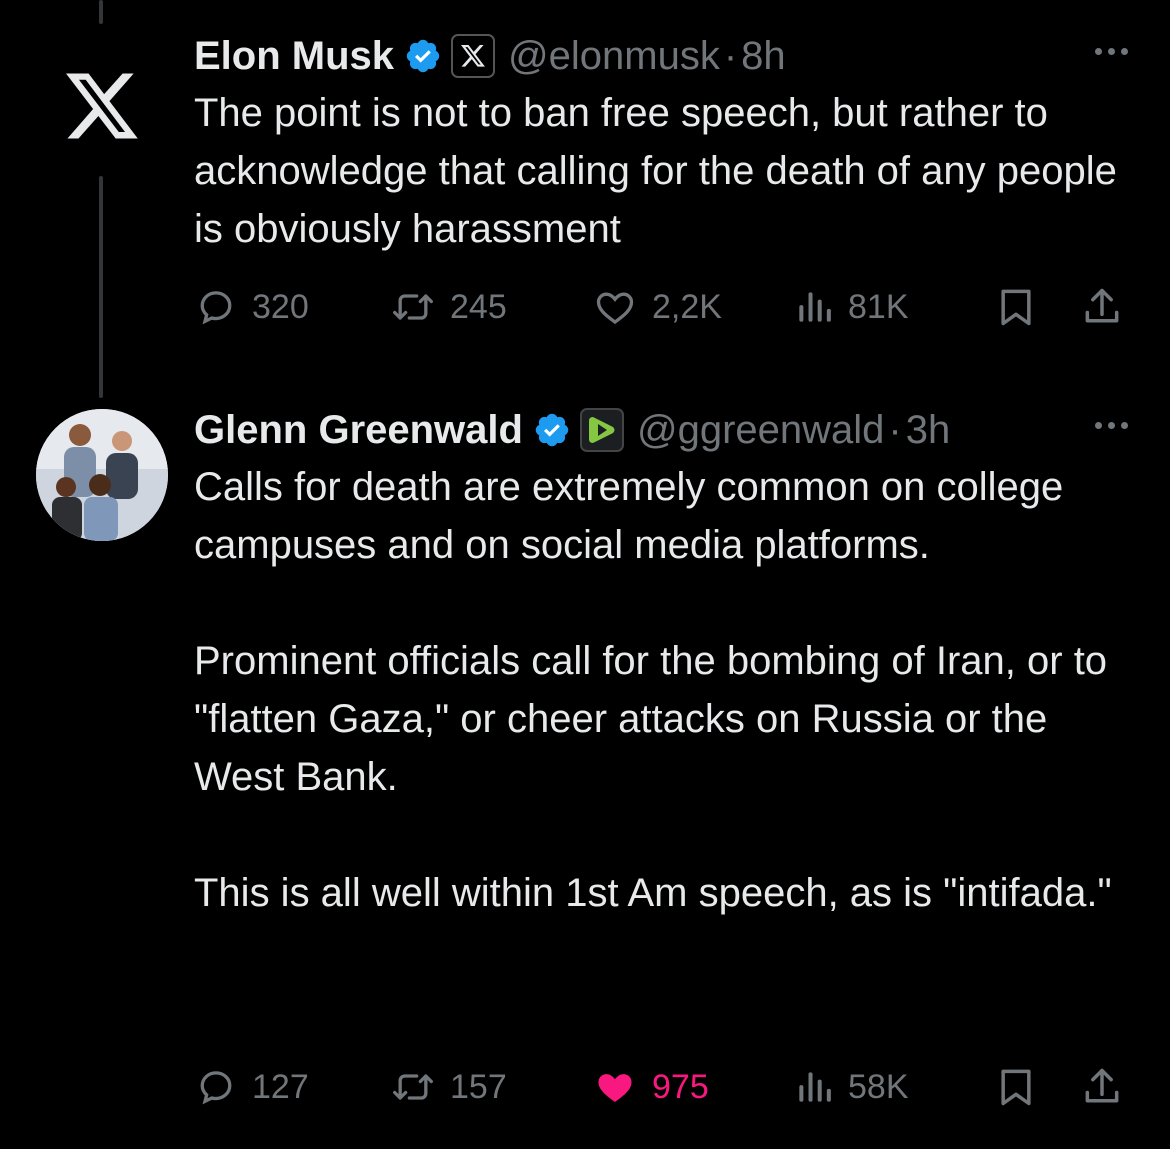  I want to click on thread-line, so click(101, 287).